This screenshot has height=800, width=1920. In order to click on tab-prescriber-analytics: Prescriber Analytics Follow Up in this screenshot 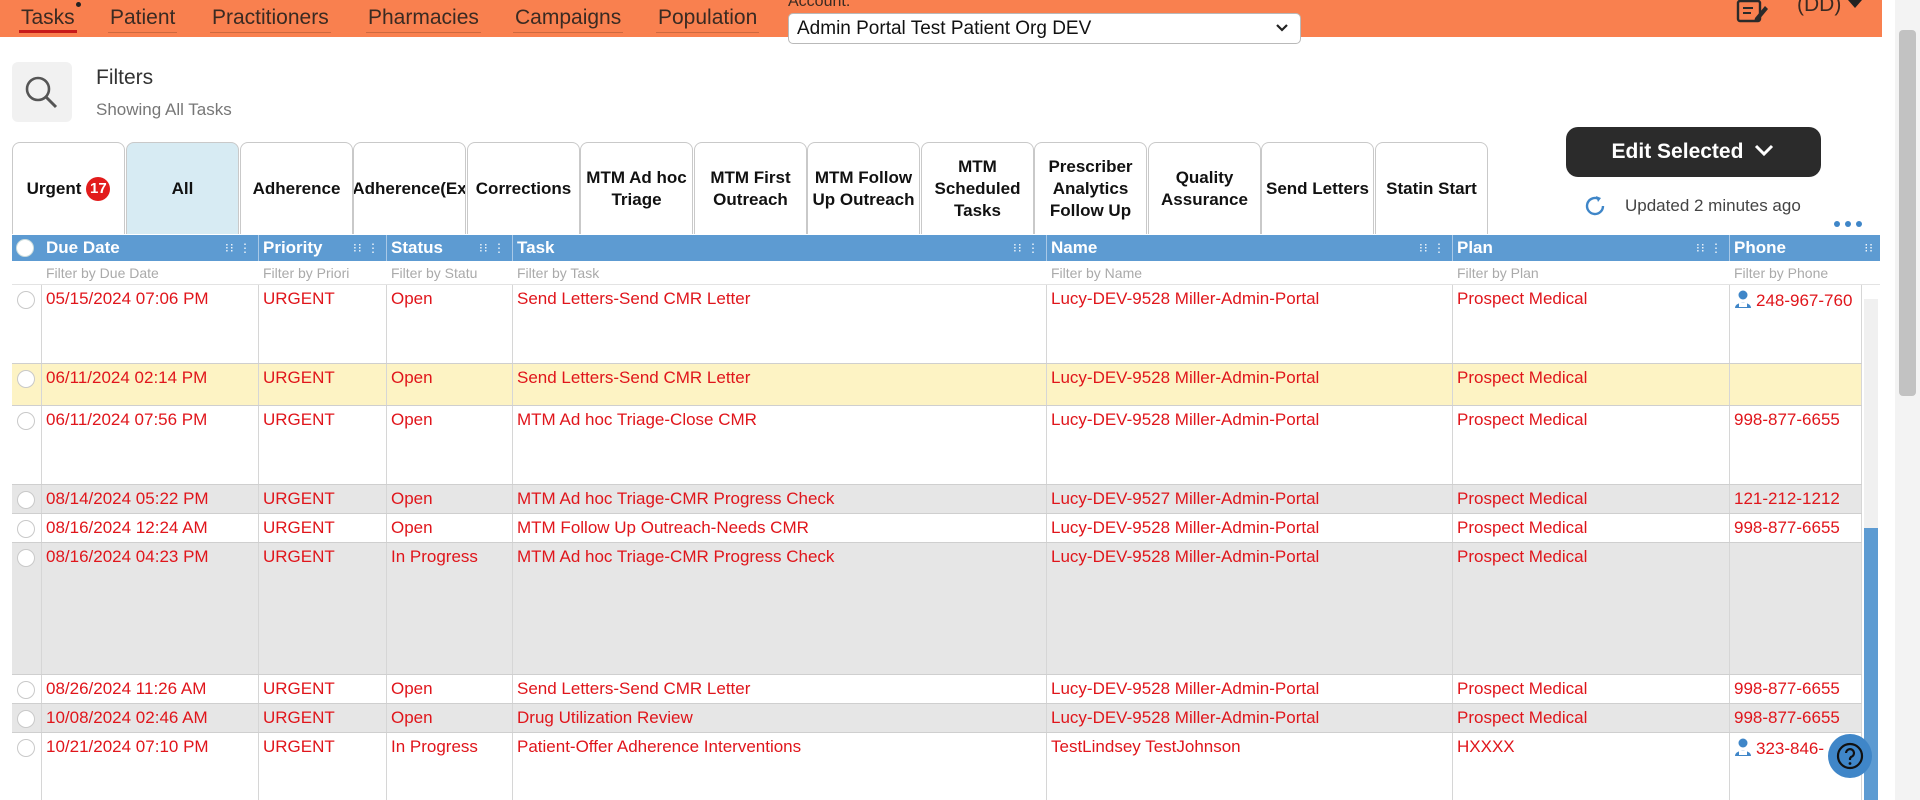, I will do `click(1090, 188)`.